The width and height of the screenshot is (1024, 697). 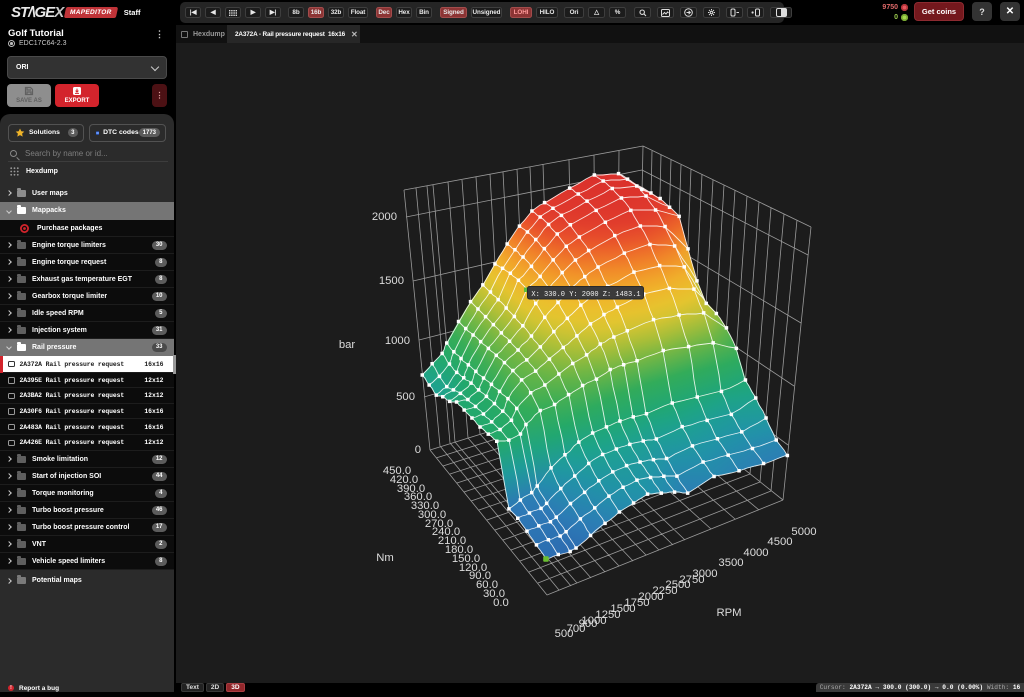 What do you see at coordinates (755, 553) in the screenshot?
I see `svg-text: 4000` at bounding box center [755, 553].